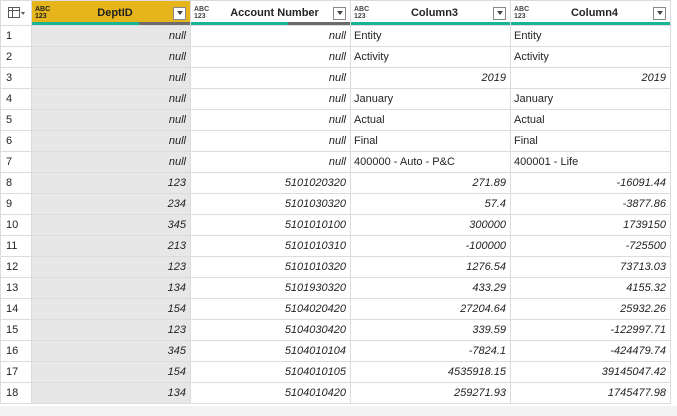  I want to click on cell-account-number: 5104010105, so click(270, 372).